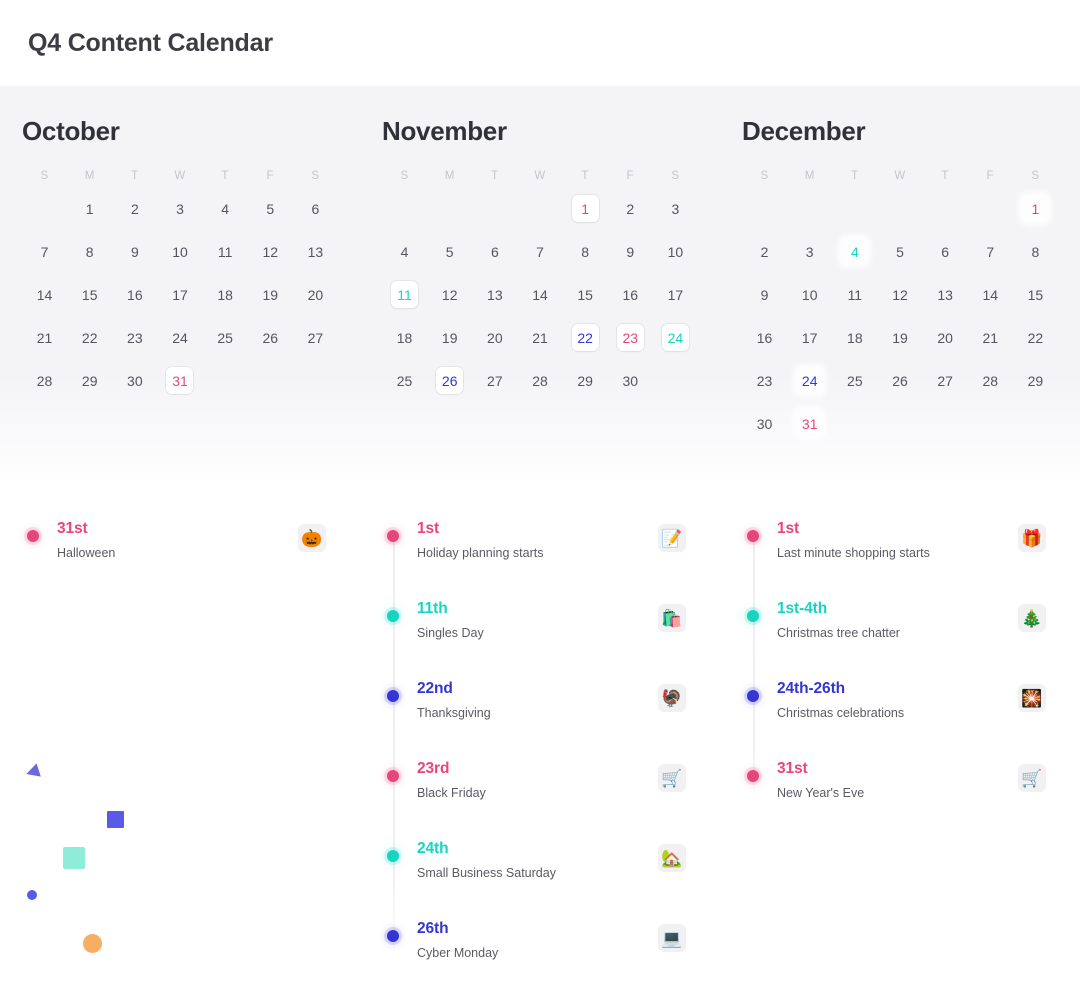  Describe the element at coordinates (854, 251) in the screenshot. I see `day-cell-highlighted: 4` at that location.